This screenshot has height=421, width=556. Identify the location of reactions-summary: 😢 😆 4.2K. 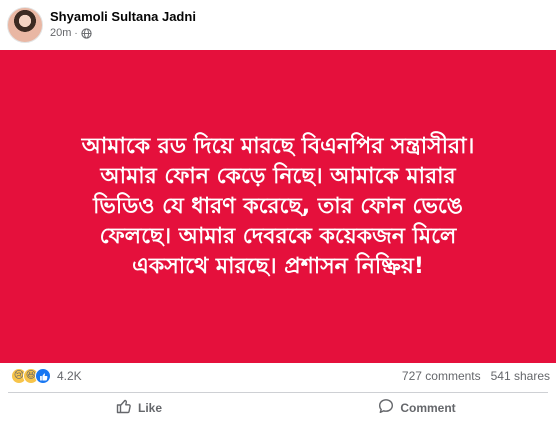
(46, 376).